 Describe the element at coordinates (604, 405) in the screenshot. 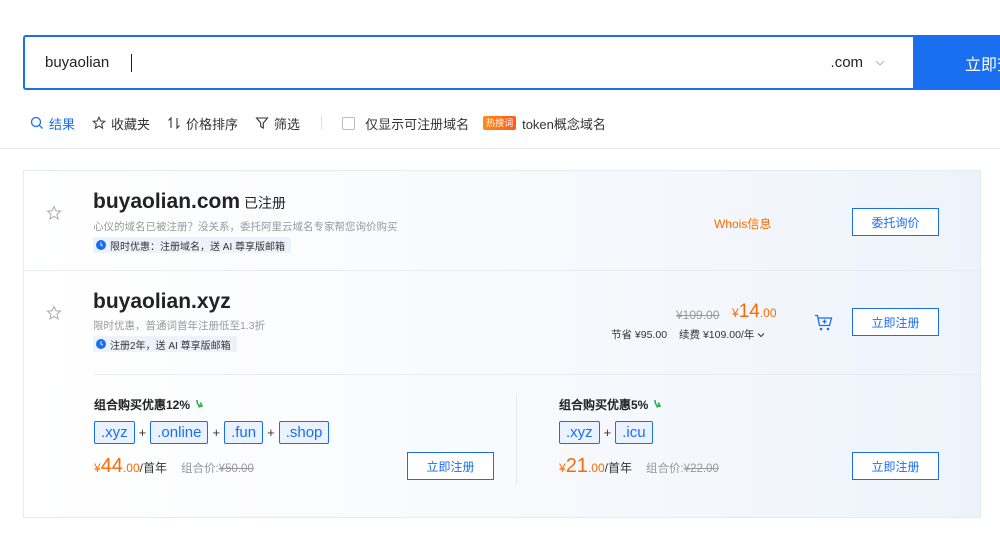

I see `bundle-title-text: 组合购买优惠5%` at that location.